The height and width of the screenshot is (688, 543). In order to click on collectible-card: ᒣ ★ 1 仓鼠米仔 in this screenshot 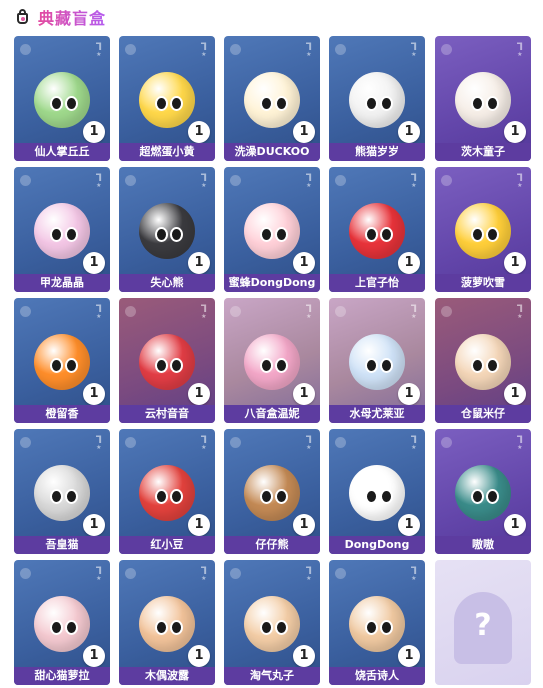, I will do `click(483, 360)`.